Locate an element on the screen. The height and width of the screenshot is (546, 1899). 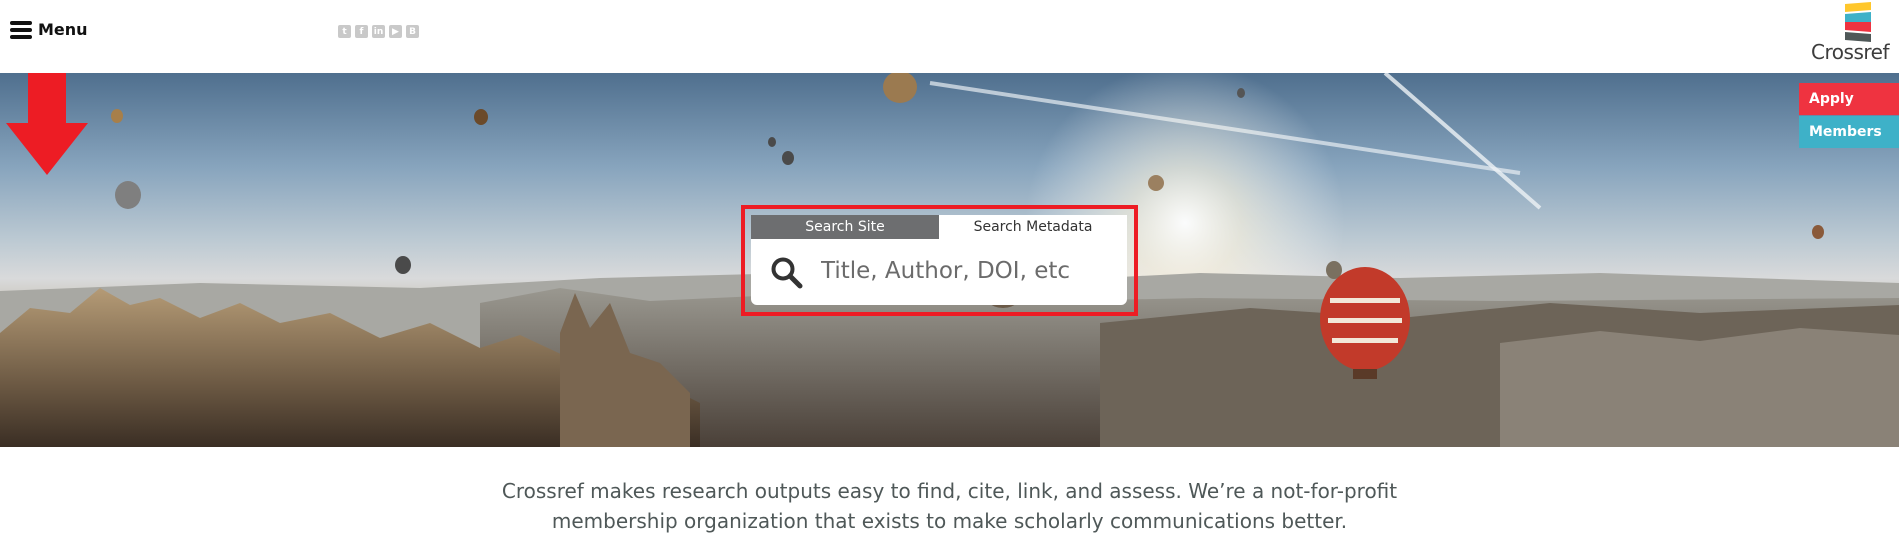
search-field is located at coordinates (939, 272).